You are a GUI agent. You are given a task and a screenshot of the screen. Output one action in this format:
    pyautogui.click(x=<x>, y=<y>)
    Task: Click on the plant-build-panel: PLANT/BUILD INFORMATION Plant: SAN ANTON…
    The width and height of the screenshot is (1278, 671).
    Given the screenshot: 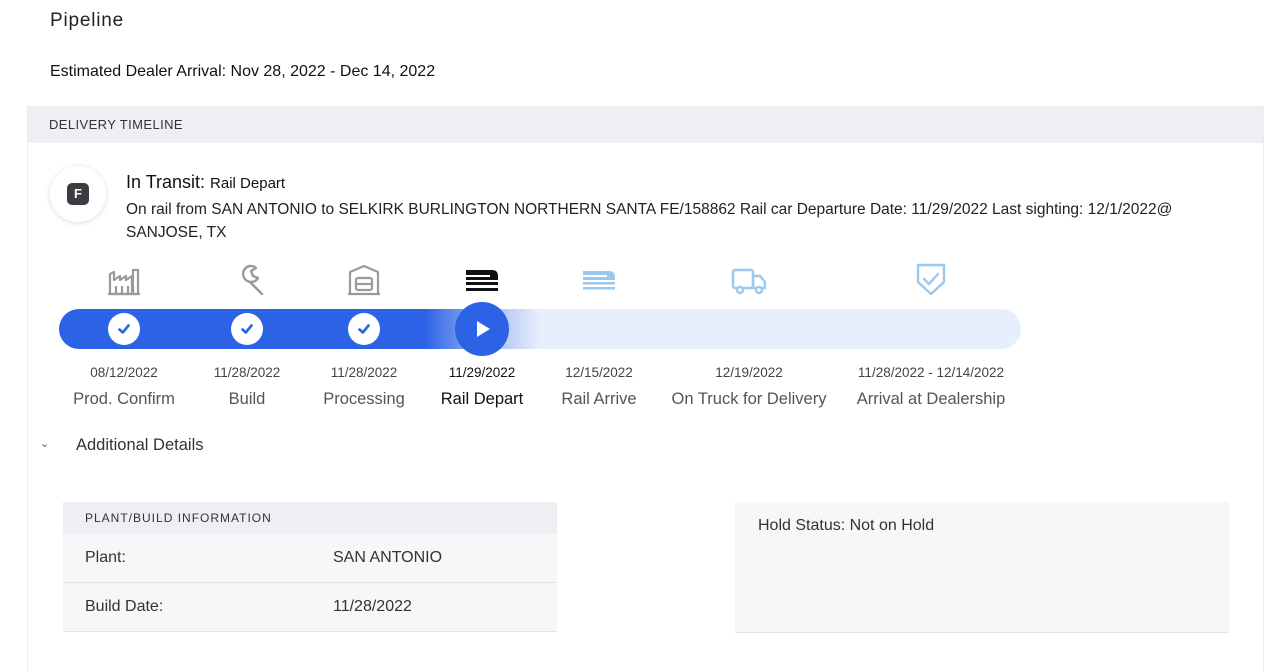 What is the action you would take?
    pyautogui.click(x=310, y=567)
    